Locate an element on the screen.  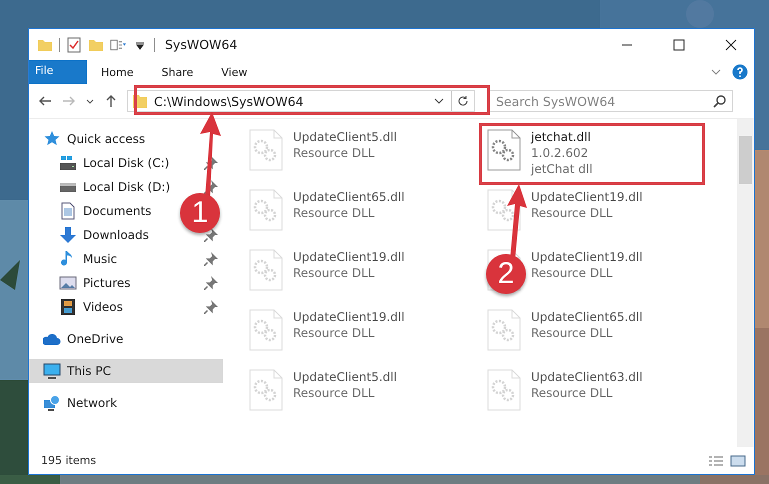
sidebar-item: Music is located at coordinates (104, 259).